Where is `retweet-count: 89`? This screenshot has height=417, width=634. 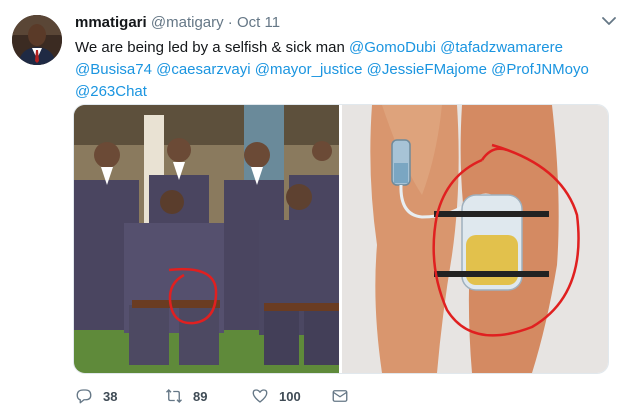 retweet-count: 89 is located at coordinates (200, 396).